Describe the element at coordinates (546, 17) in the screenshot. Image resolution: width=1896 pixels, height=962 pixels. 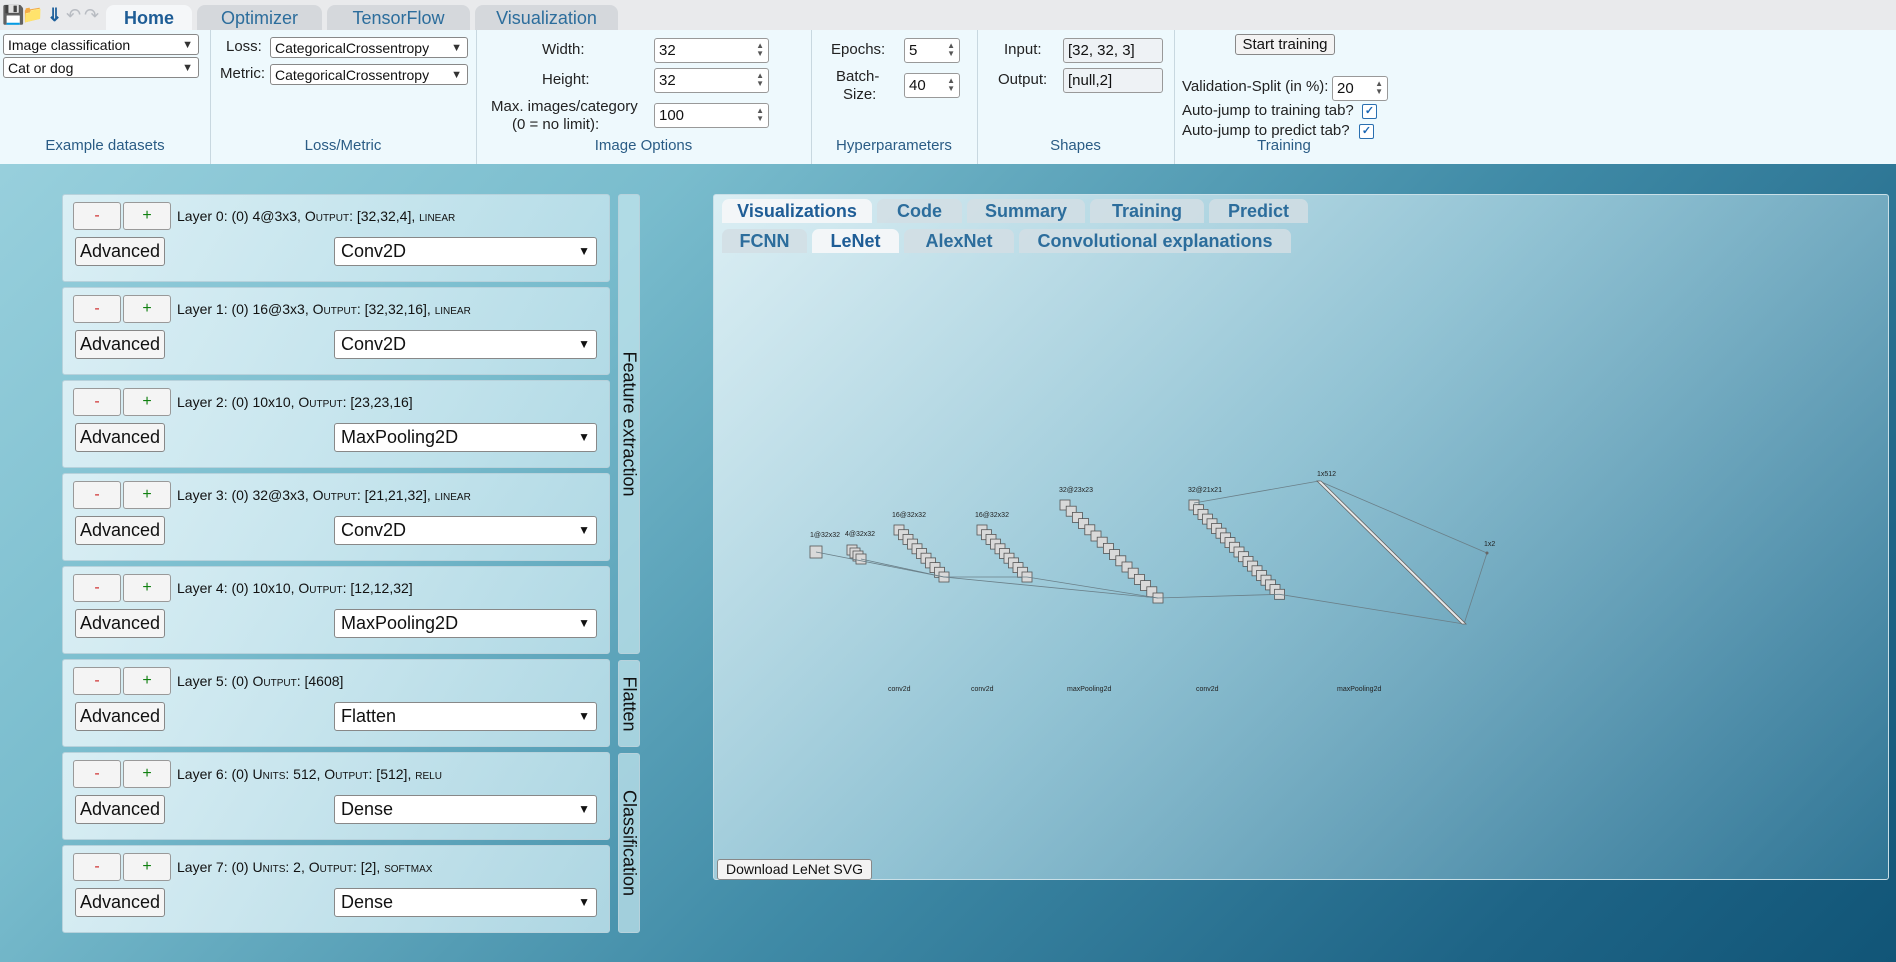
I see `tab-visualization: Visualization` at that location.